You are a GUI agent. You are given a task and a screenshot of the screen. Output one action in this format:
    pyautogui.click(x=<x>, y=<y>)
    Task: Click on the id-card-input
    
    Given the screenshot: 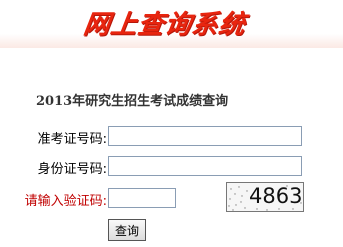 What is the action you would take?
    pyautogui.click(x=205, y=166)
    